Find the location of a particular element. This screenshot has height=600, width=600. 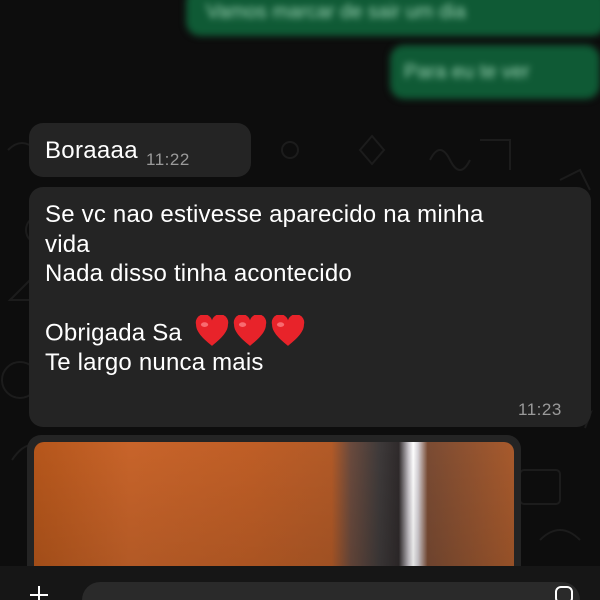

message-line: Nada disso tinha acontecido is located at coordinates (198, 273).